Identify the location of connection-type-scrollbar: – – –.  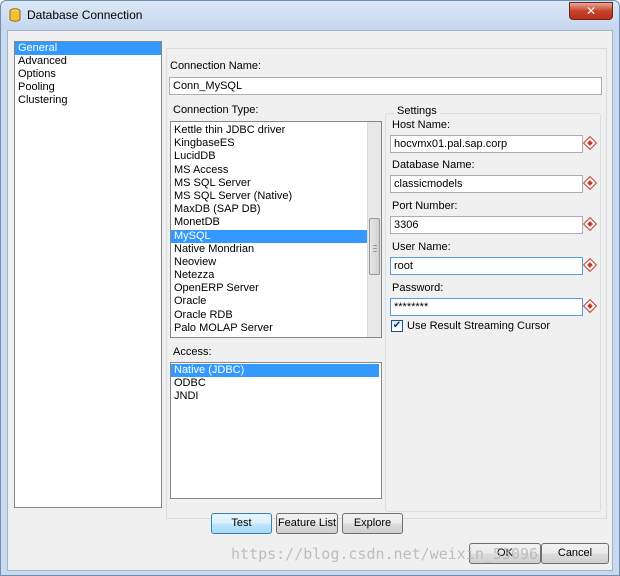
(374, 229).